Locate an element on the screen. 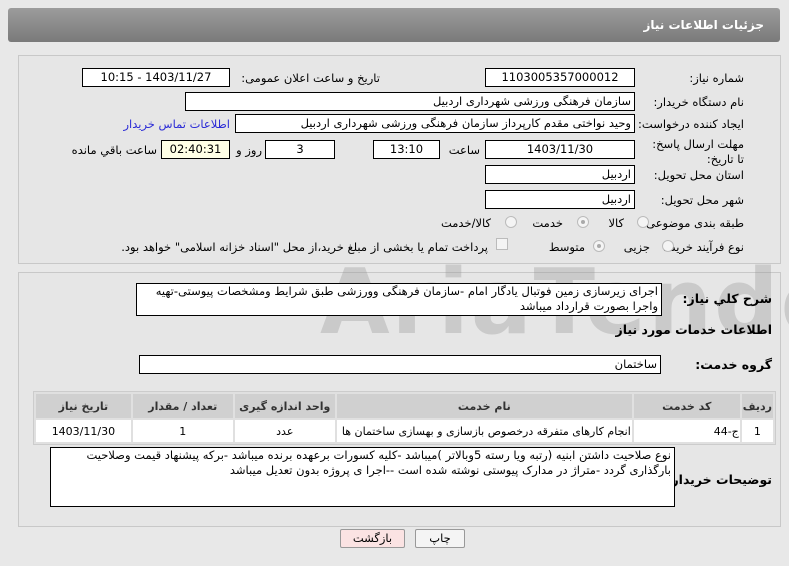  buyer-notes-label: توضیحات خریدار: is located at coordinates (719, 479).